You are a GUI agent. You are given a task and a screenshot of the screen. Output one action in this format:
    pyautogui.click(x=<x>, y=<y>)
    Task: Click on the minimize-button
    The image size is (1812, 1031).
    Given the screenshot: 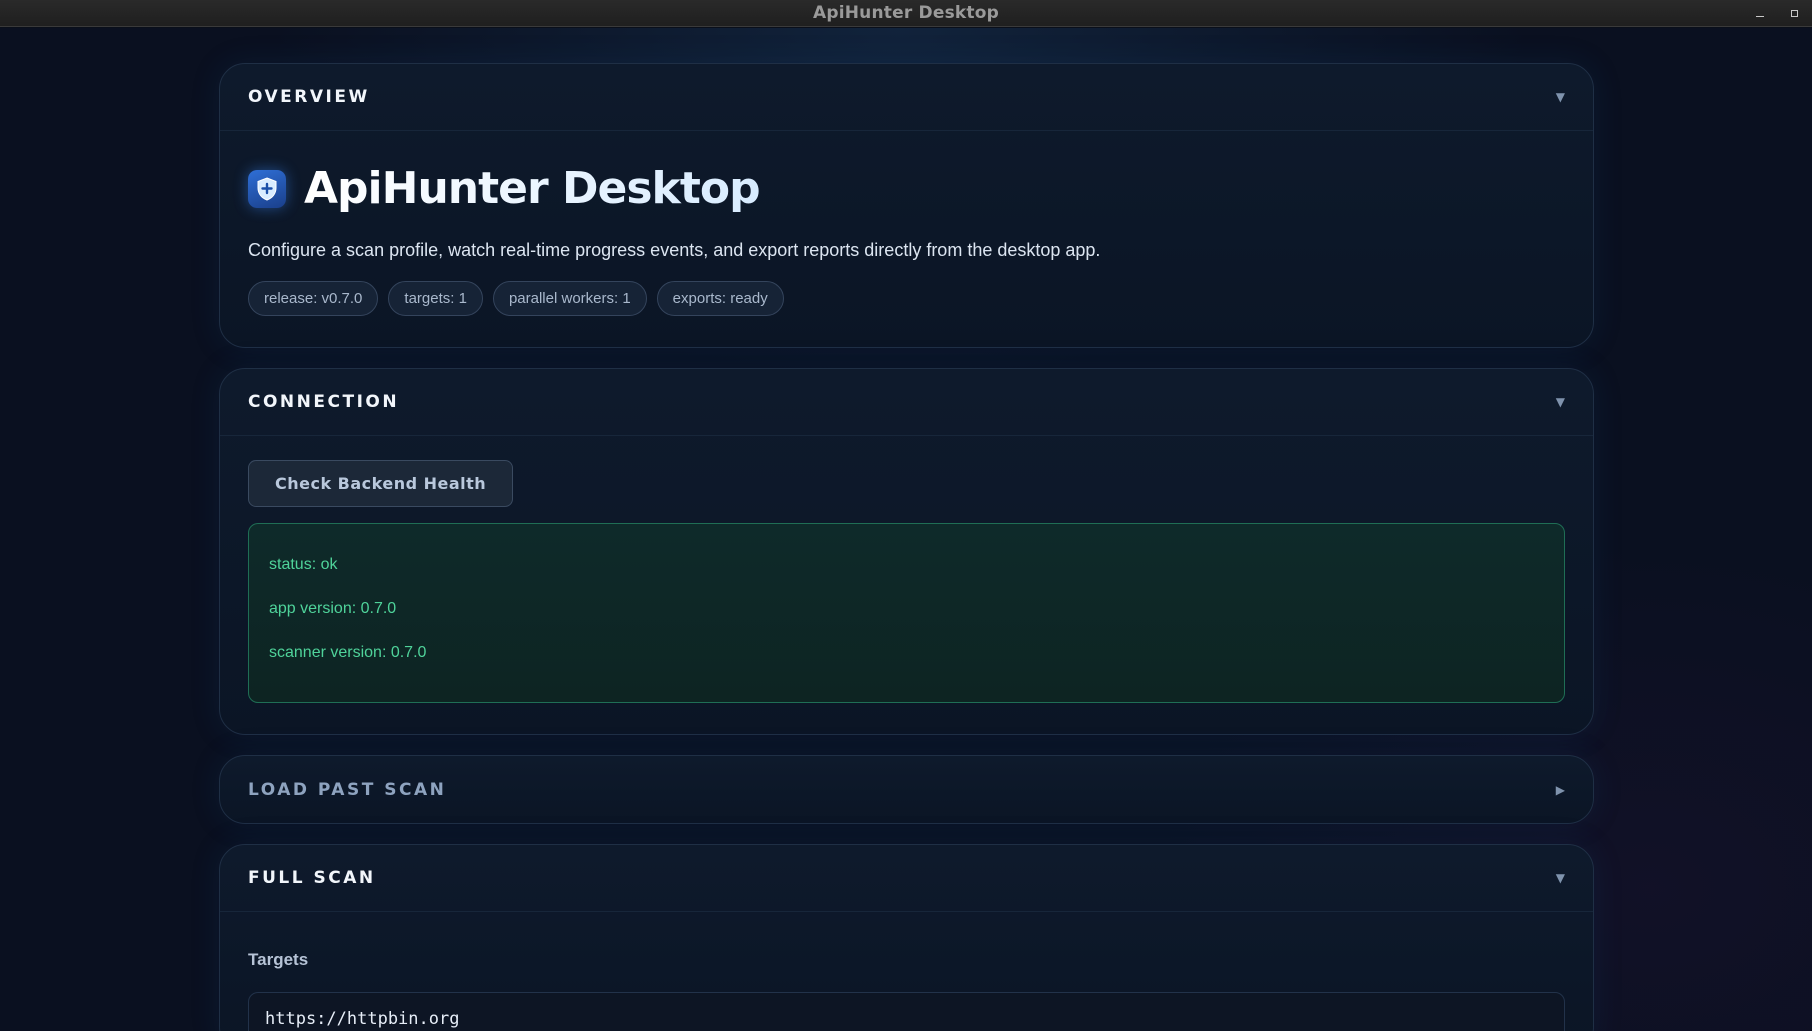 What is the action you would take?
    pyautogui.click(x=1760, y=14)
    